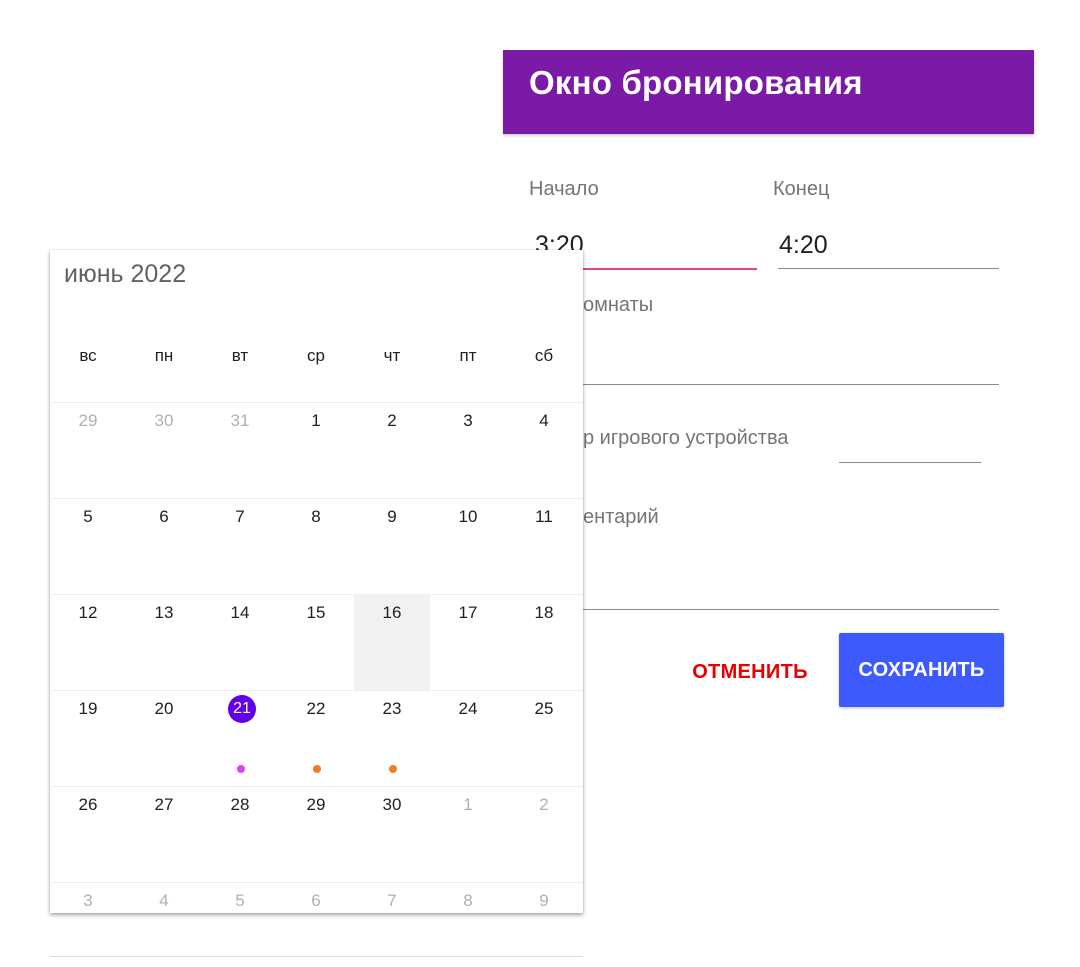 This screenshot has height=967, width=1080. I want to click on calendar-day-number: 10, so click(468, 516).